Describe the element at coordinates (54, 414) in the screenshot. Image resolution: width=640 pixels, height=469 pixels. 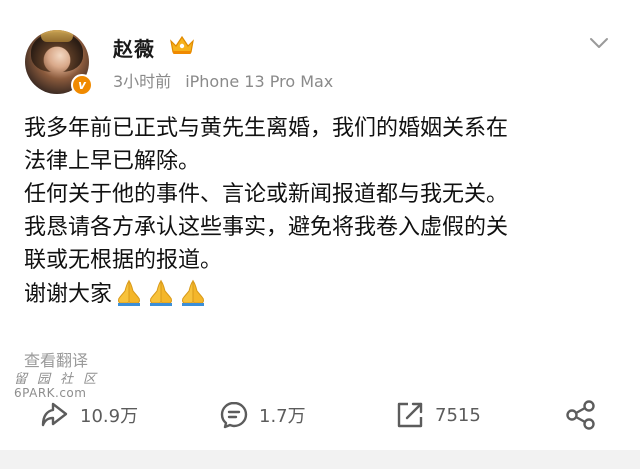
I see `repost-icon` at that location.